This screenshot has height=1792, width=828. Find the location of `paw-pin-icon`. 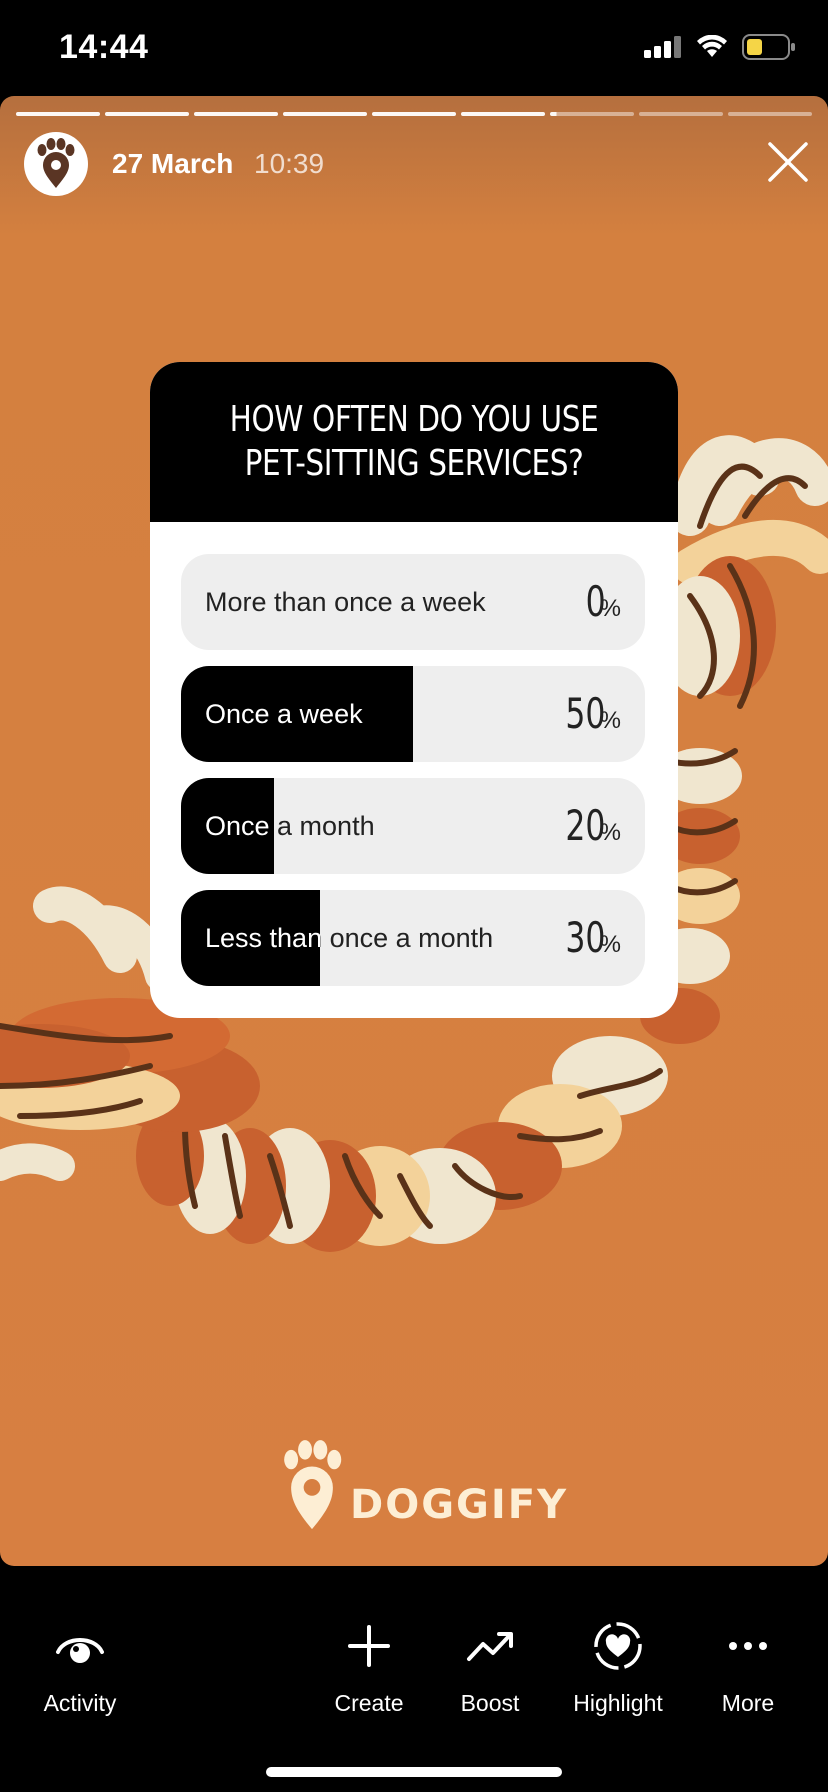

paw-pin-icon is located at coordinates (56, 163).